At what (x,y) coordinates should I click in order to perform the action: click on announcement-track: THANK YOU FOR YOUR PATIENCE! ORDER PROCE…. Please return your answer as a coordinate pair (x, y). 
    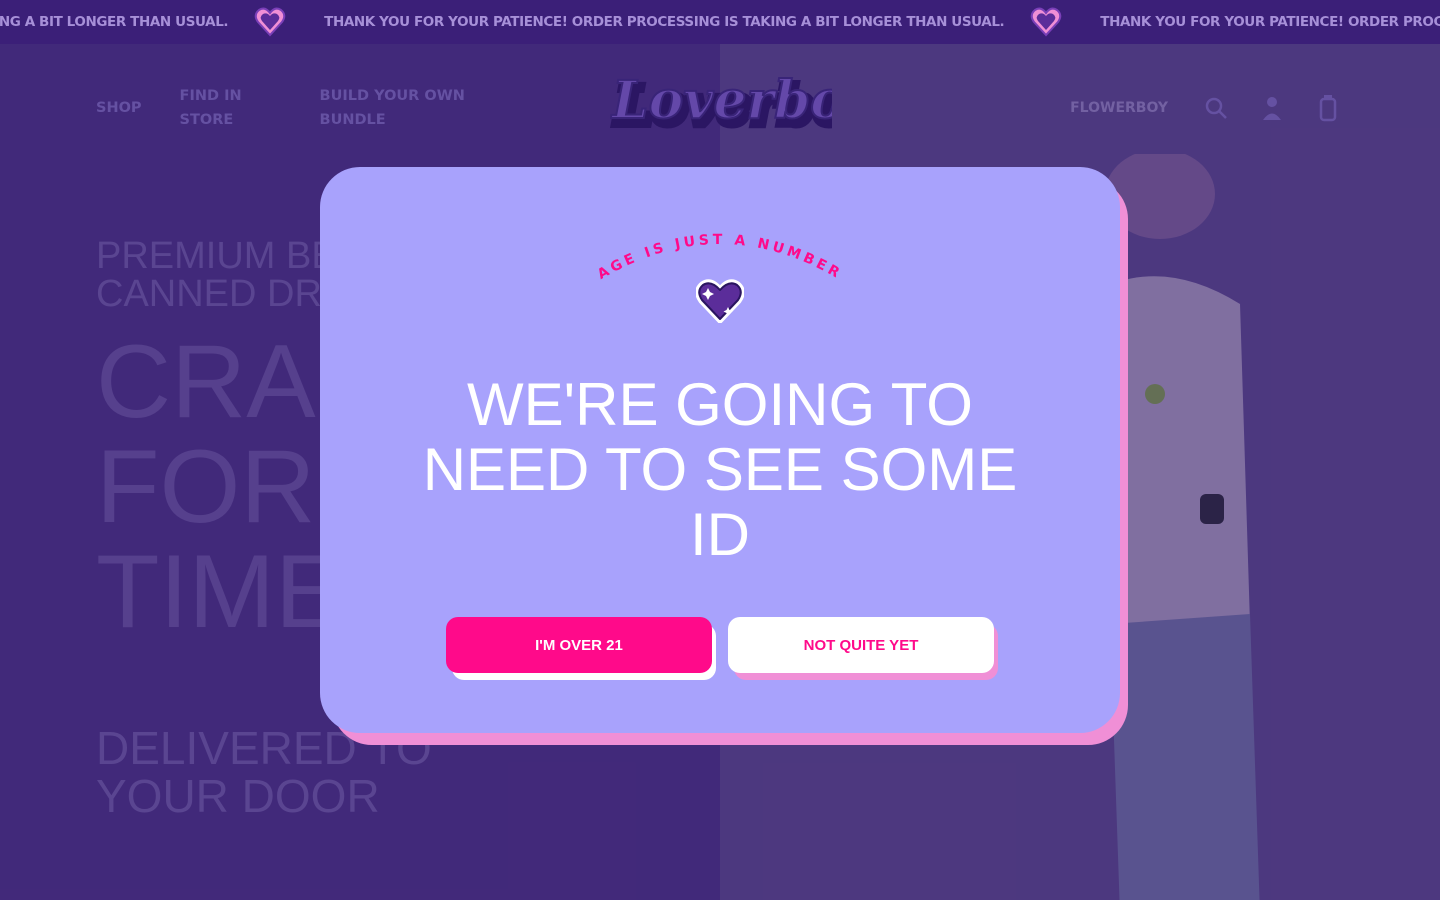
    Looking at the image, I should click on (720, 22).